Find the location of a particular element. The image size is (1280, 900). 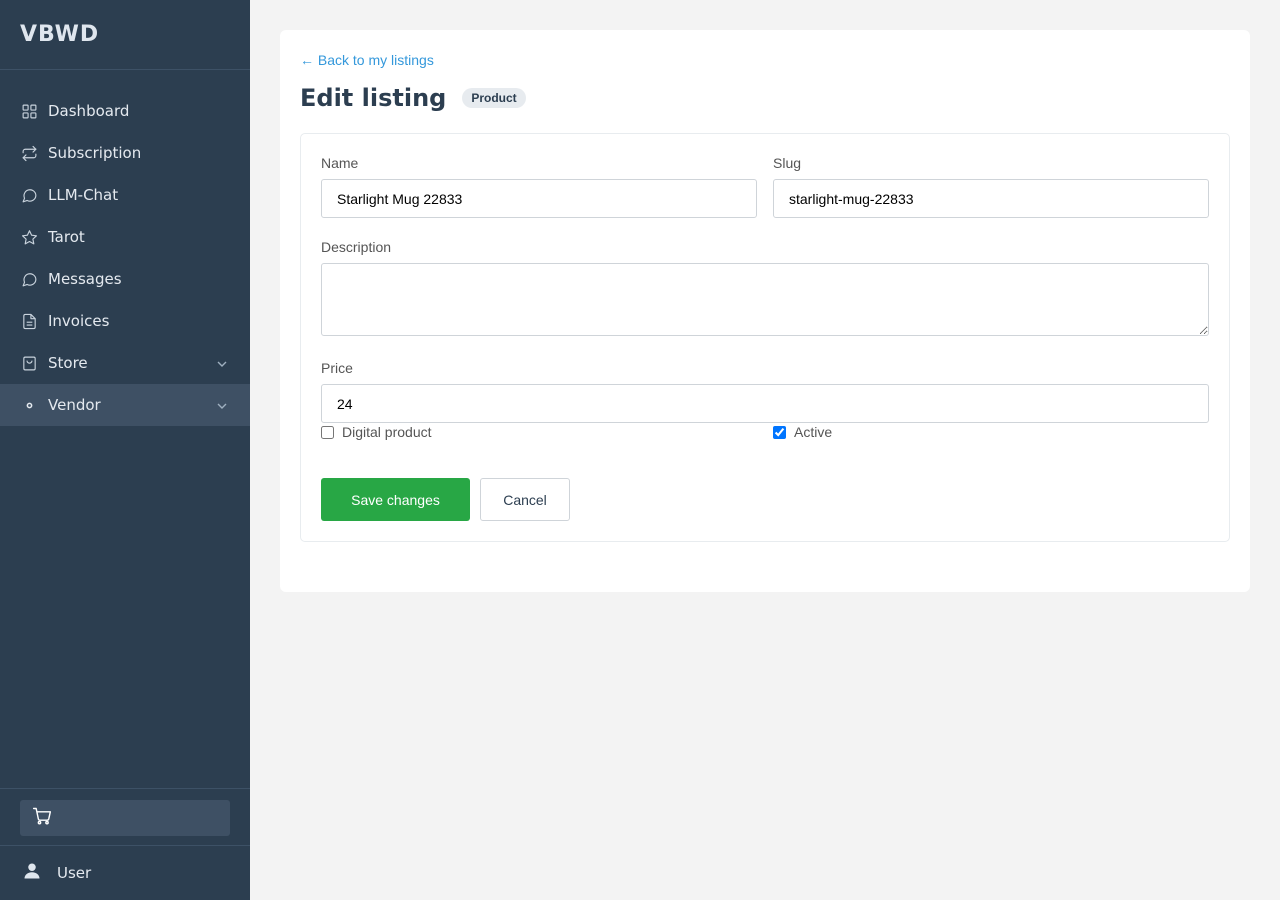

sidebar-item-llm-chat: LLM-Chat is located at coordinates (125, 195).